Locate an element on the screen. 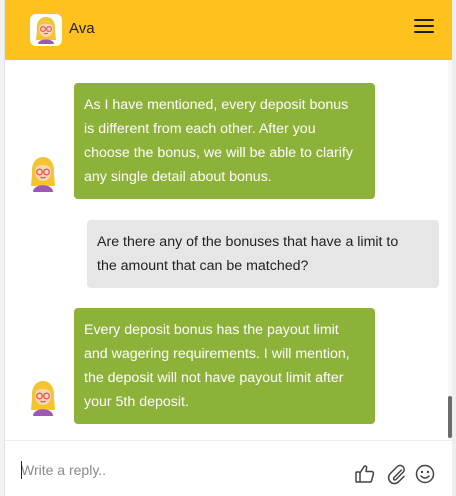  agent-name: Ava is located at coordinates (82, 28).